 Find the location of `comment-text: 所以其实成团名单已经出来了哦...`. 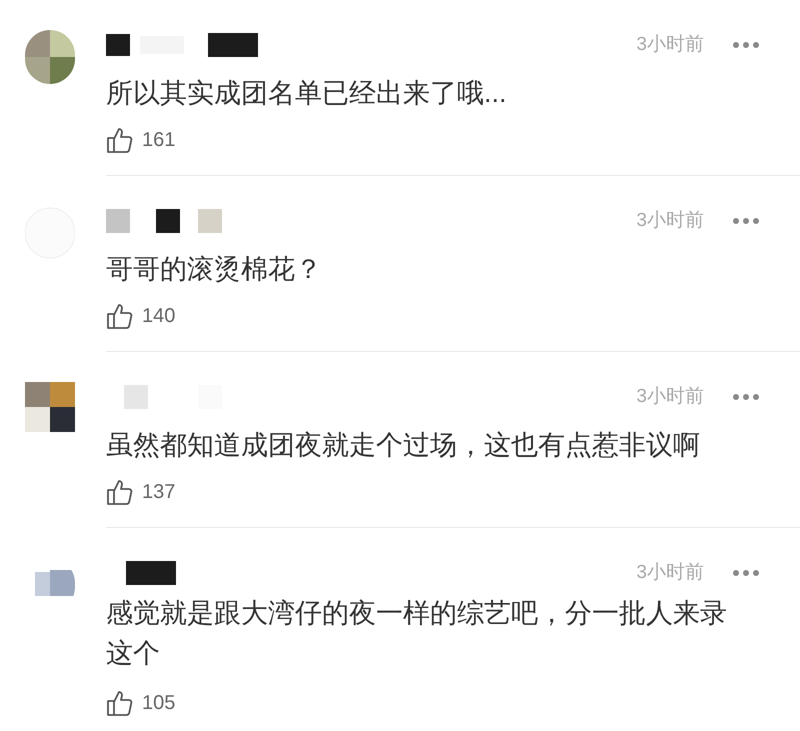

comment-text: 所以其实成团名单已经出来了哦... is located at coordinates (307, 93).